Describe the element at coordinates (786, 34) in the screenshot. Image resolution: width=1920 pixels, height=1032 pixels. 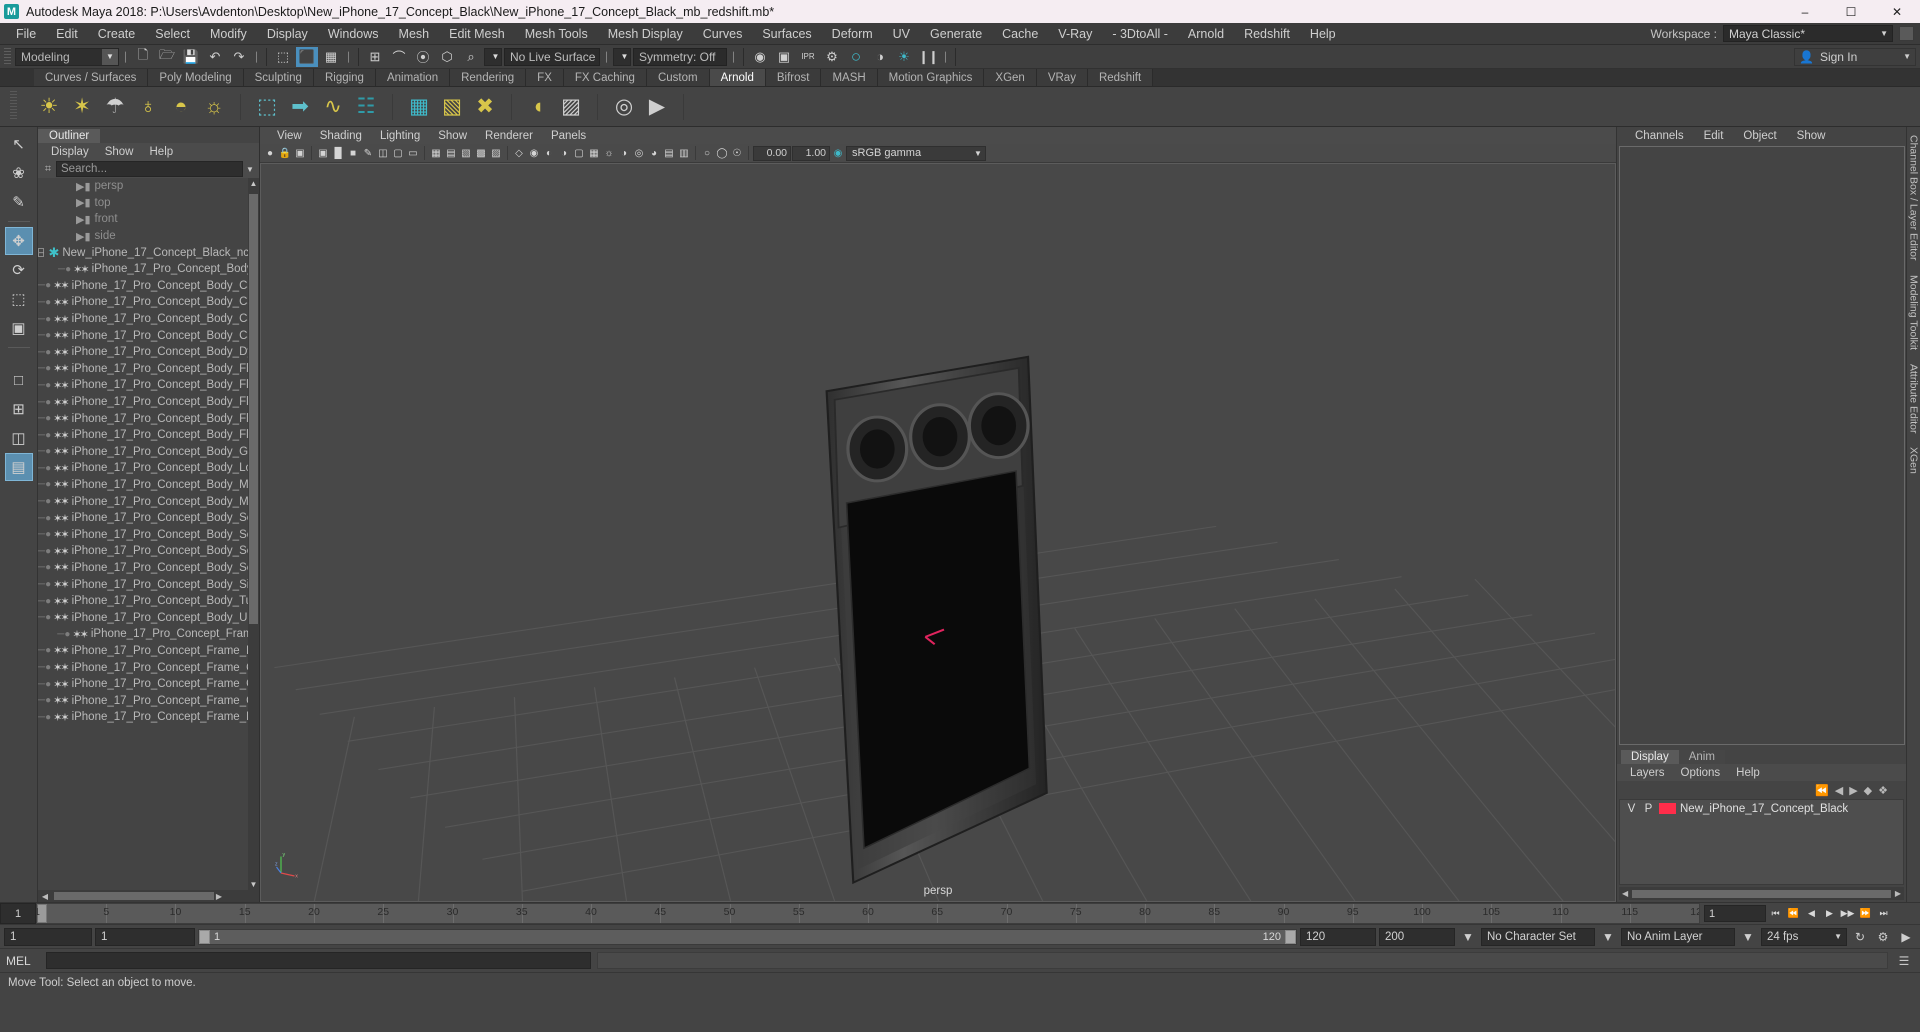
I see `menu-surfaces: Surfaces` at that location.